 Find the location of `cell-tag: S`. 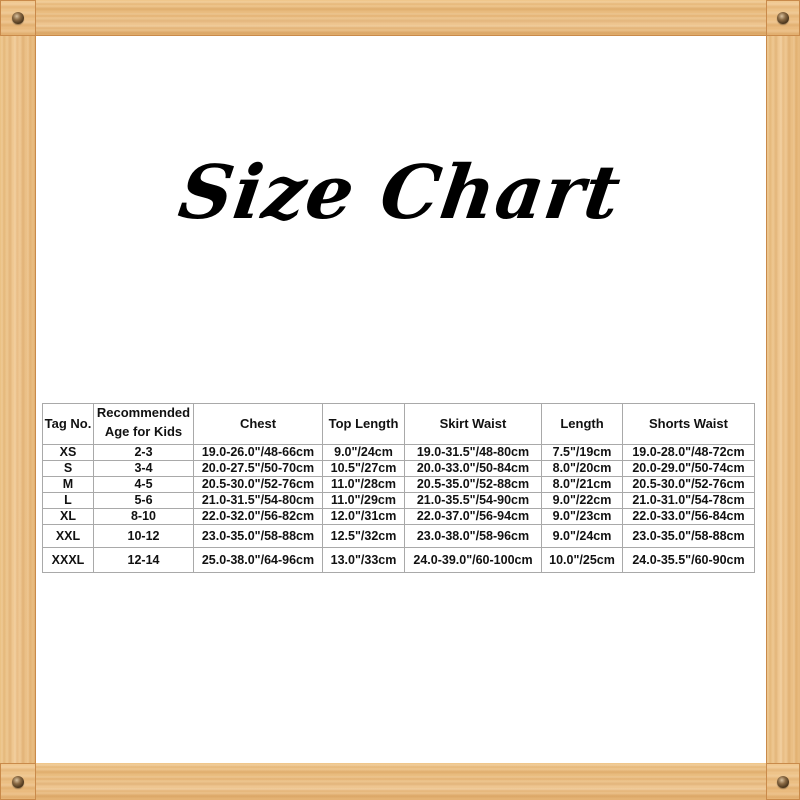

cell-tag: S is located at coordinates (68, 468).